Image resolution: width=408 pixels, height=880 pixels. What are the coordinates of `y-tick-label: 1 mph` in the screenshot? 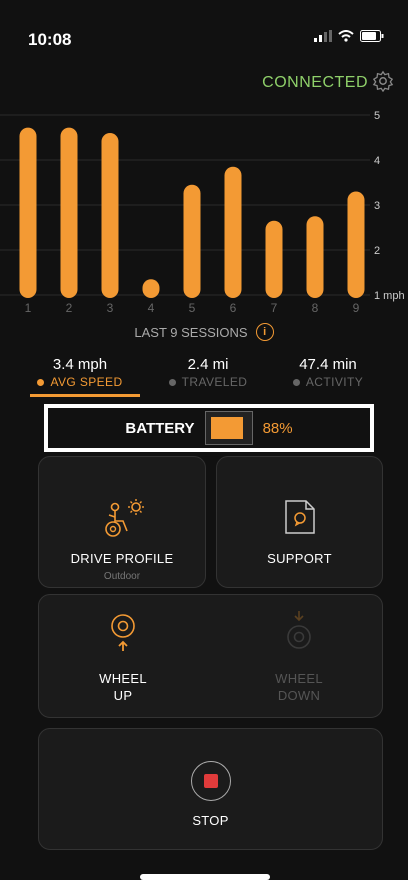 It's located at (389, 296).